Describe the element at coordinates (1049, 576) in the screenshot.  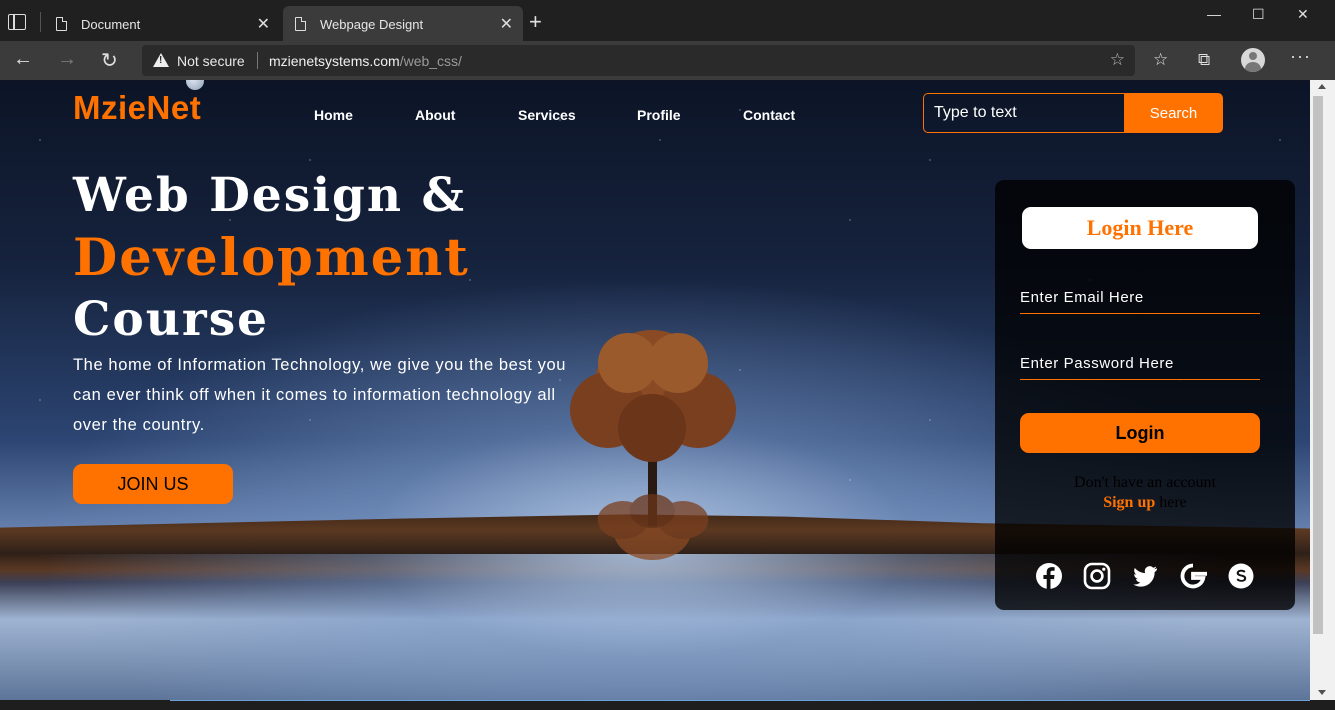
I see `facebook-icon` at that location.